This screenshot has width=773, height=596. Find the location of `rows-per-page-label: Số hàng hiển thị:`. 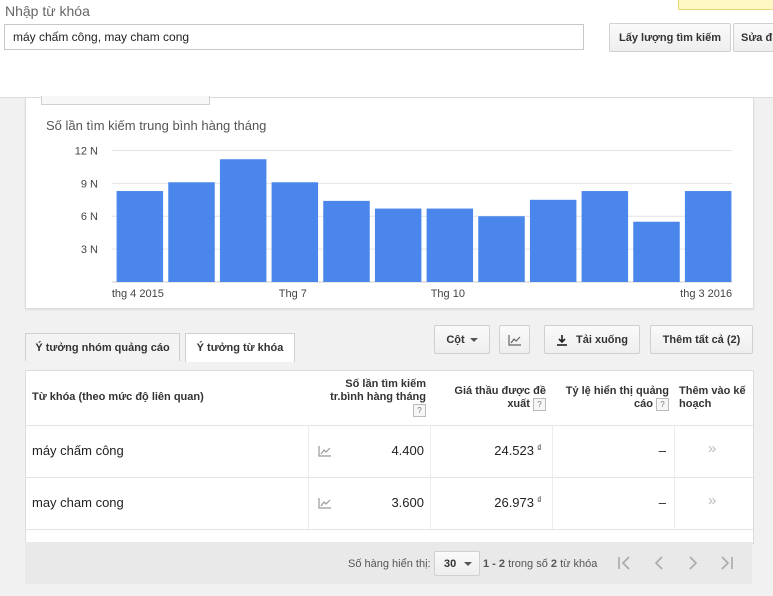

rows-per-page-label: Số hàng hiển thị: is located at coordinates (389, 564).